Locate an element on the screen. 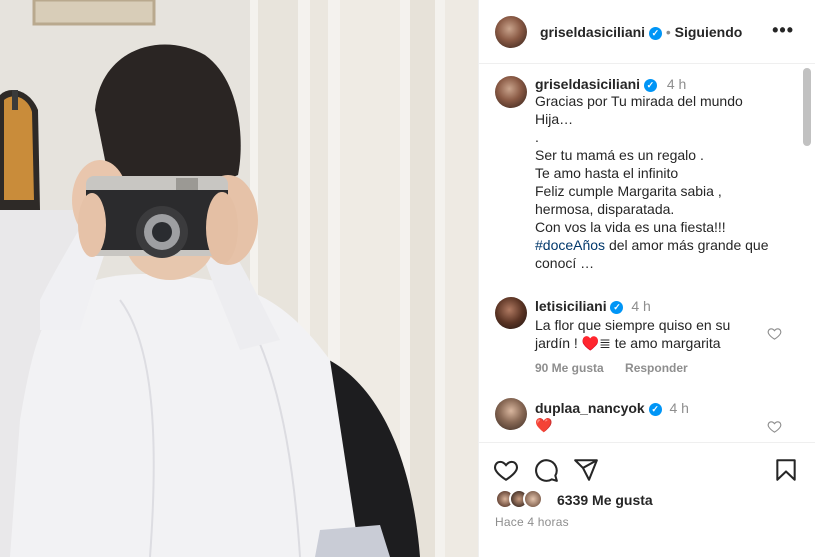 The height and width of the screenshot is (557, 815). share-icon is located at coordinates (586, 470).